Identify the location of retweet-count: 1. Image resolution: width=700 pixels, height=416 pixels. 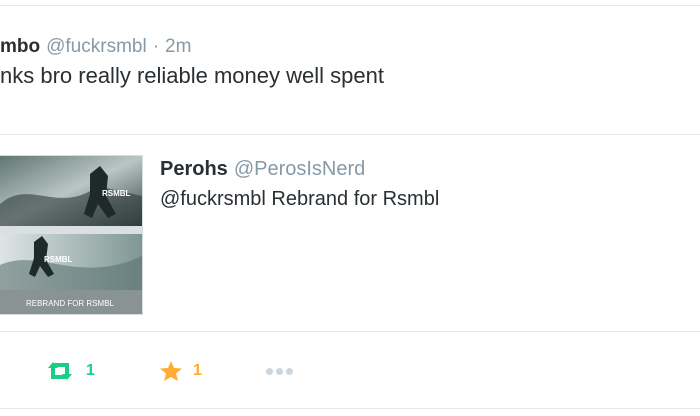
(90, 370).